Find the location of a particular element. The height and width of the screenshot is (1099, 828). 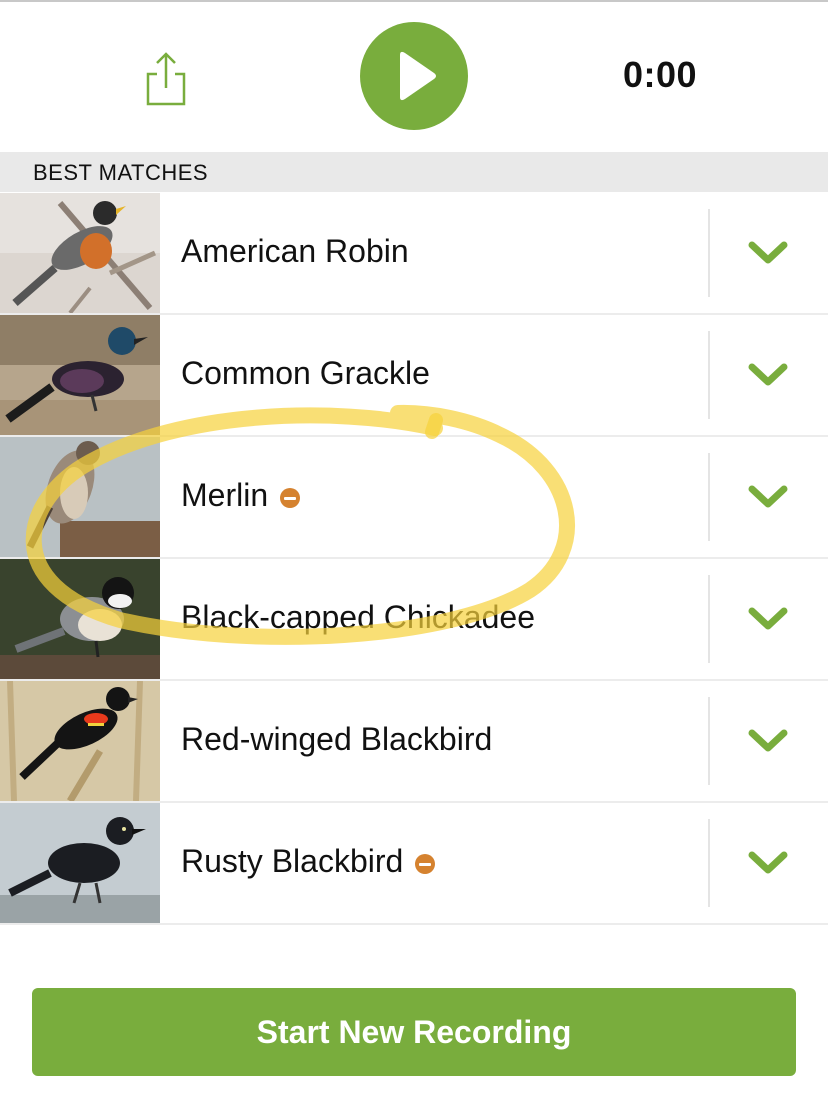

bird-name: American Robin is located at coordinates (295, 251).